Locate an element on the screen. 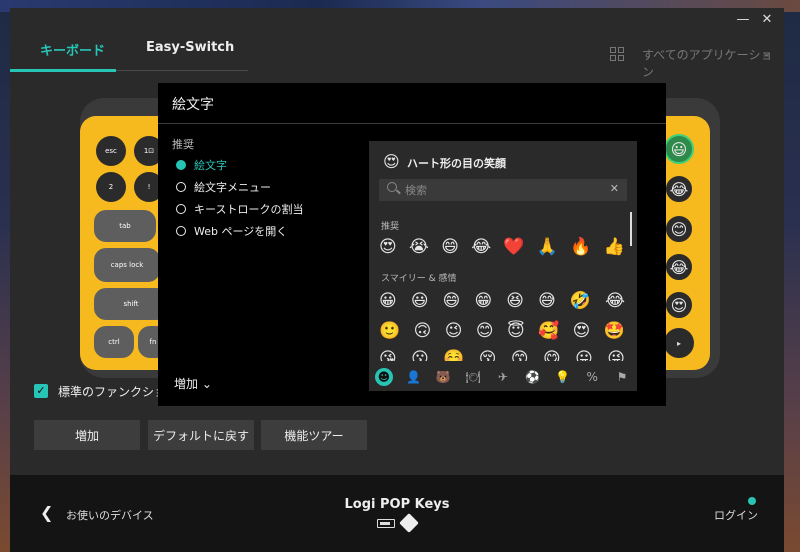  option-label: 絵文字 is located at coordinates (210, 165).